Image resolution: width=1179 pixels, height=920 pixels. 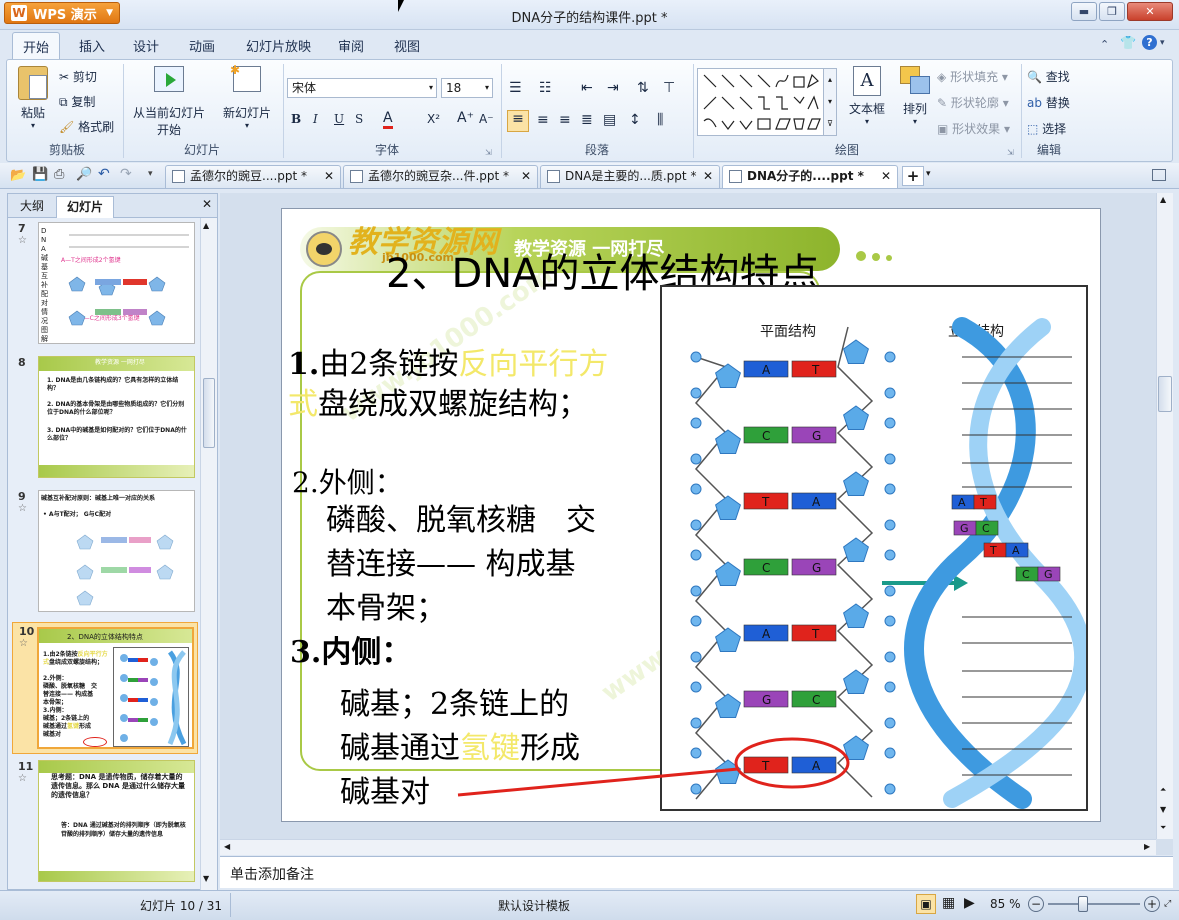 I want to click on minimize-button: ▬, so click(x=1084, y=11).